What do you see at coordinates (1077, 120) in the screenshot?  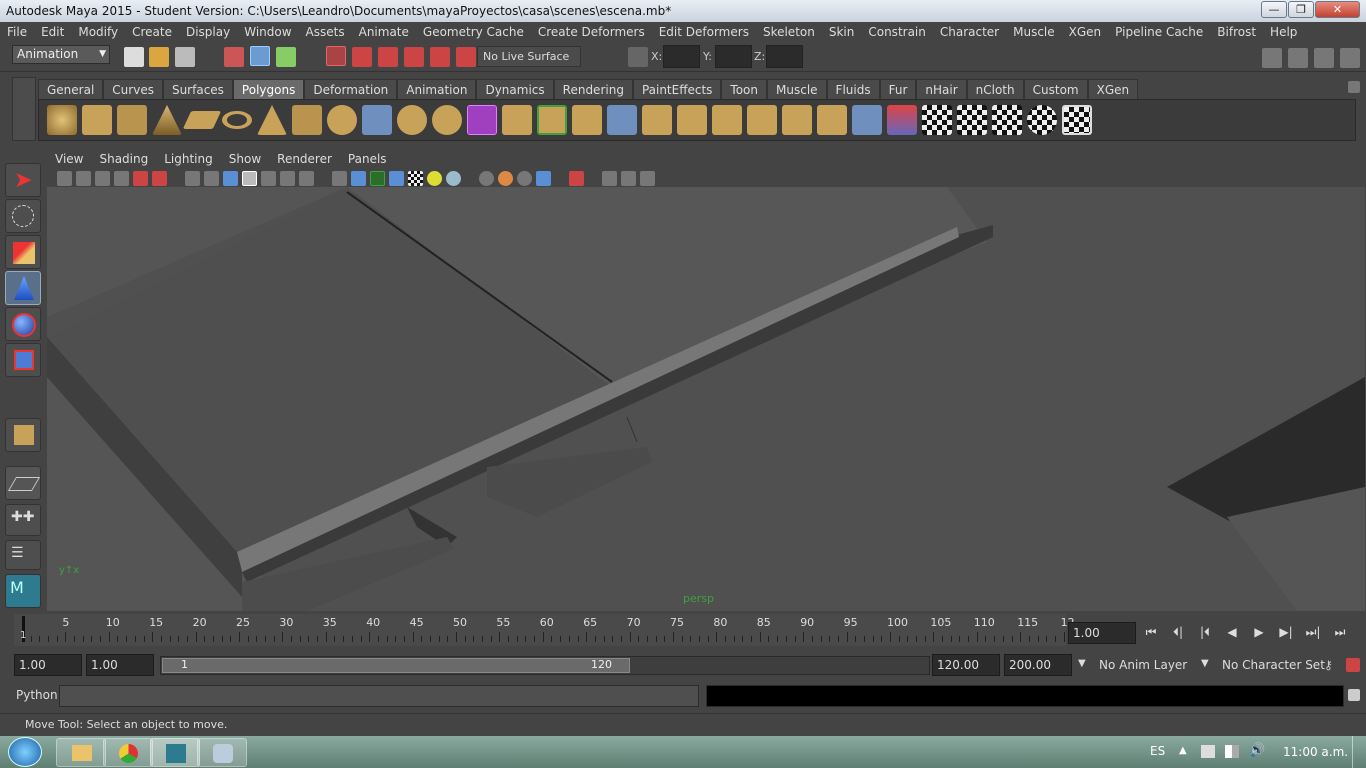 I see `uv-editor-icon` at bounding box center [1077, 120].